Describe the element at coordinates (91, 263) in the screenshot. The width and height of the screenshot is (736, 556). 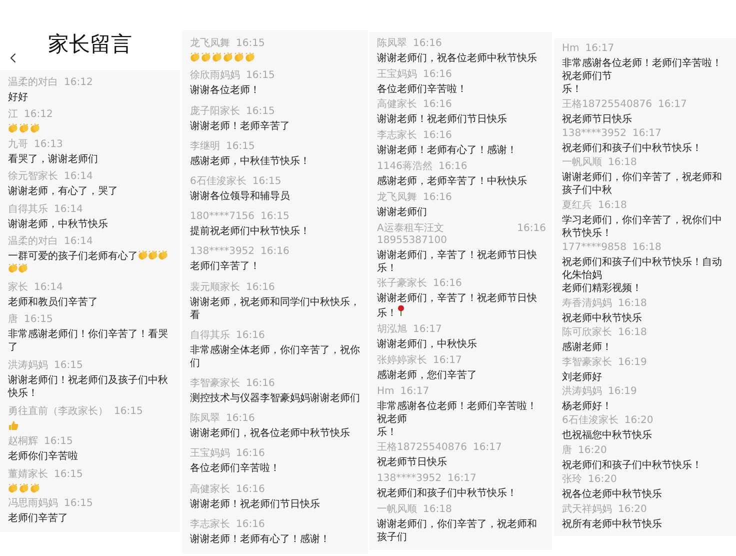
I see `message-text: 一群可爱的孩子们老师有心了` at that location.